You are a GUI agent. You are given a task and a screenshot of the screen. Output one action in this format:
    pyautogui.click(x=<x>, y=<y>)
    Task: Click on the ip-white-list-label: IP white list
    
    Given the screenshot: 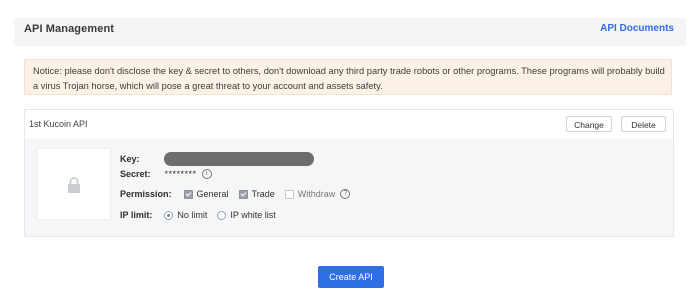 What is the action you would take?
    pyautogui.click(x=253, y=215)
    